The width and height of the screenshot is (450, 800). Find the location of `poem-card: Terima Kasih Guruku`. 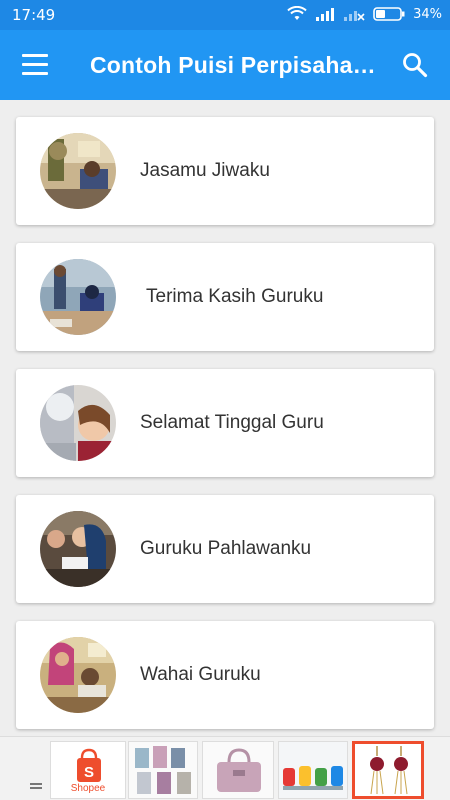

poem-card: Terima Kasih Guruku is located at coordinates (225, 297).